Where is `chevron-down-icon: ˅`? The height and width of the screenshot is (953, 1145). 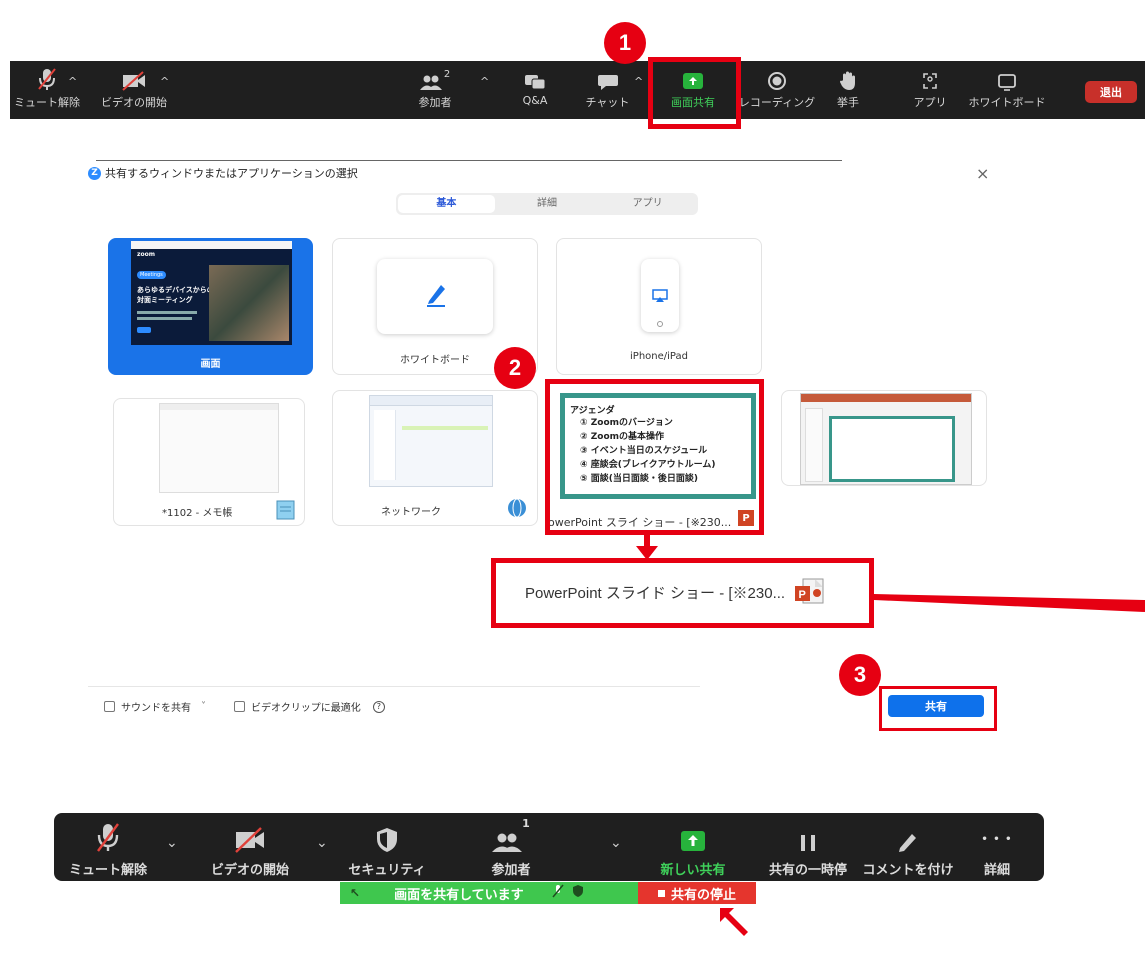
chevron-down-icon: ˅ is located at coordinates (203, 706).